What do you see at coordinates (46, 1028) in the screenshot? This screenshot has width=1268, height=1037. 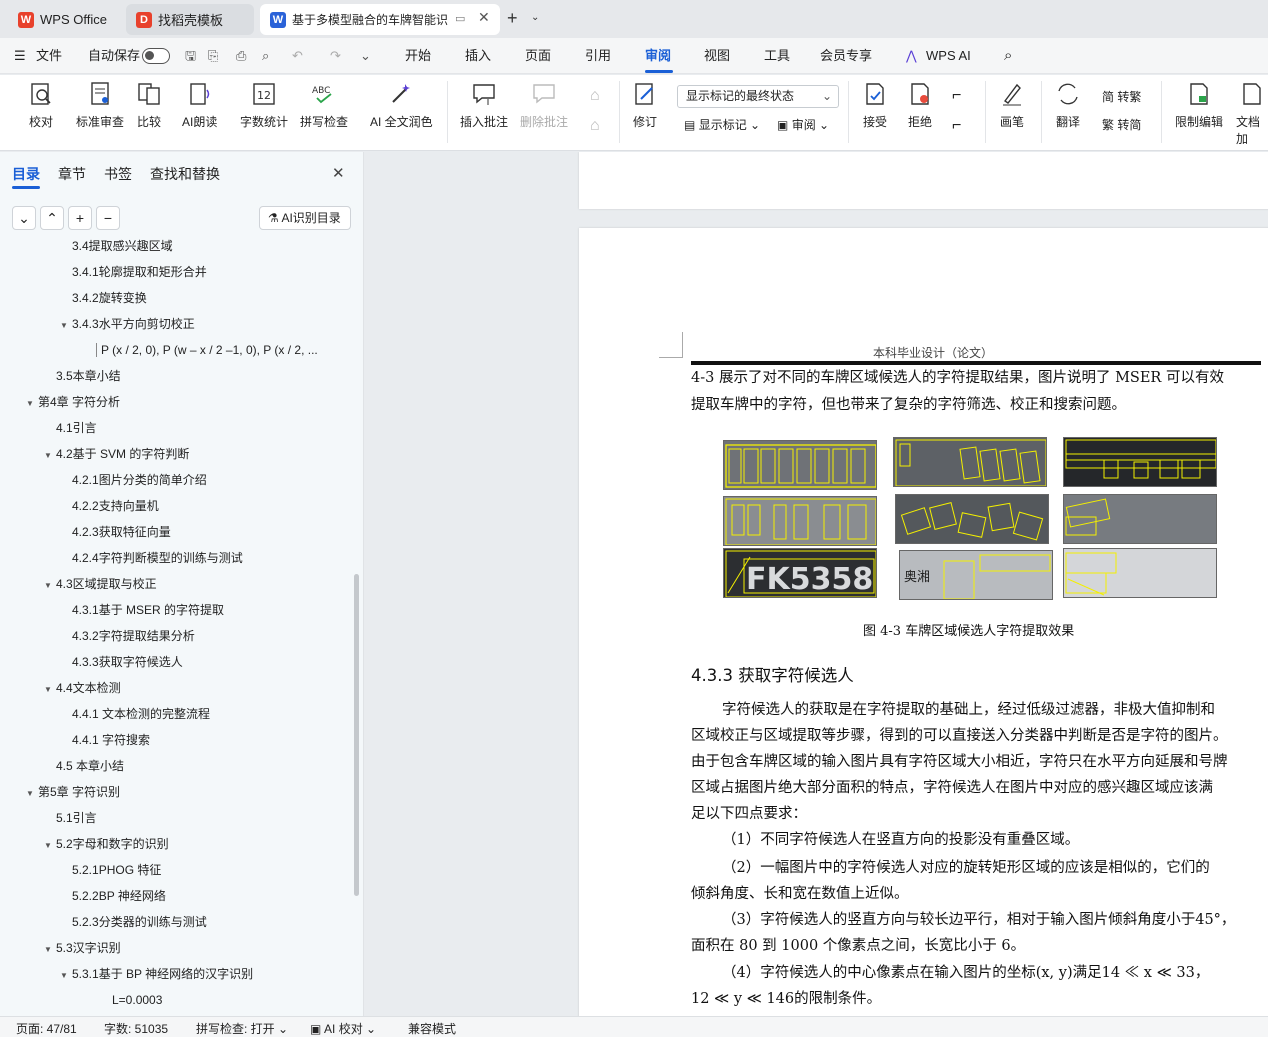 I see `page-indicator: 页面: 47/81` at bounding box center [46, 1028].